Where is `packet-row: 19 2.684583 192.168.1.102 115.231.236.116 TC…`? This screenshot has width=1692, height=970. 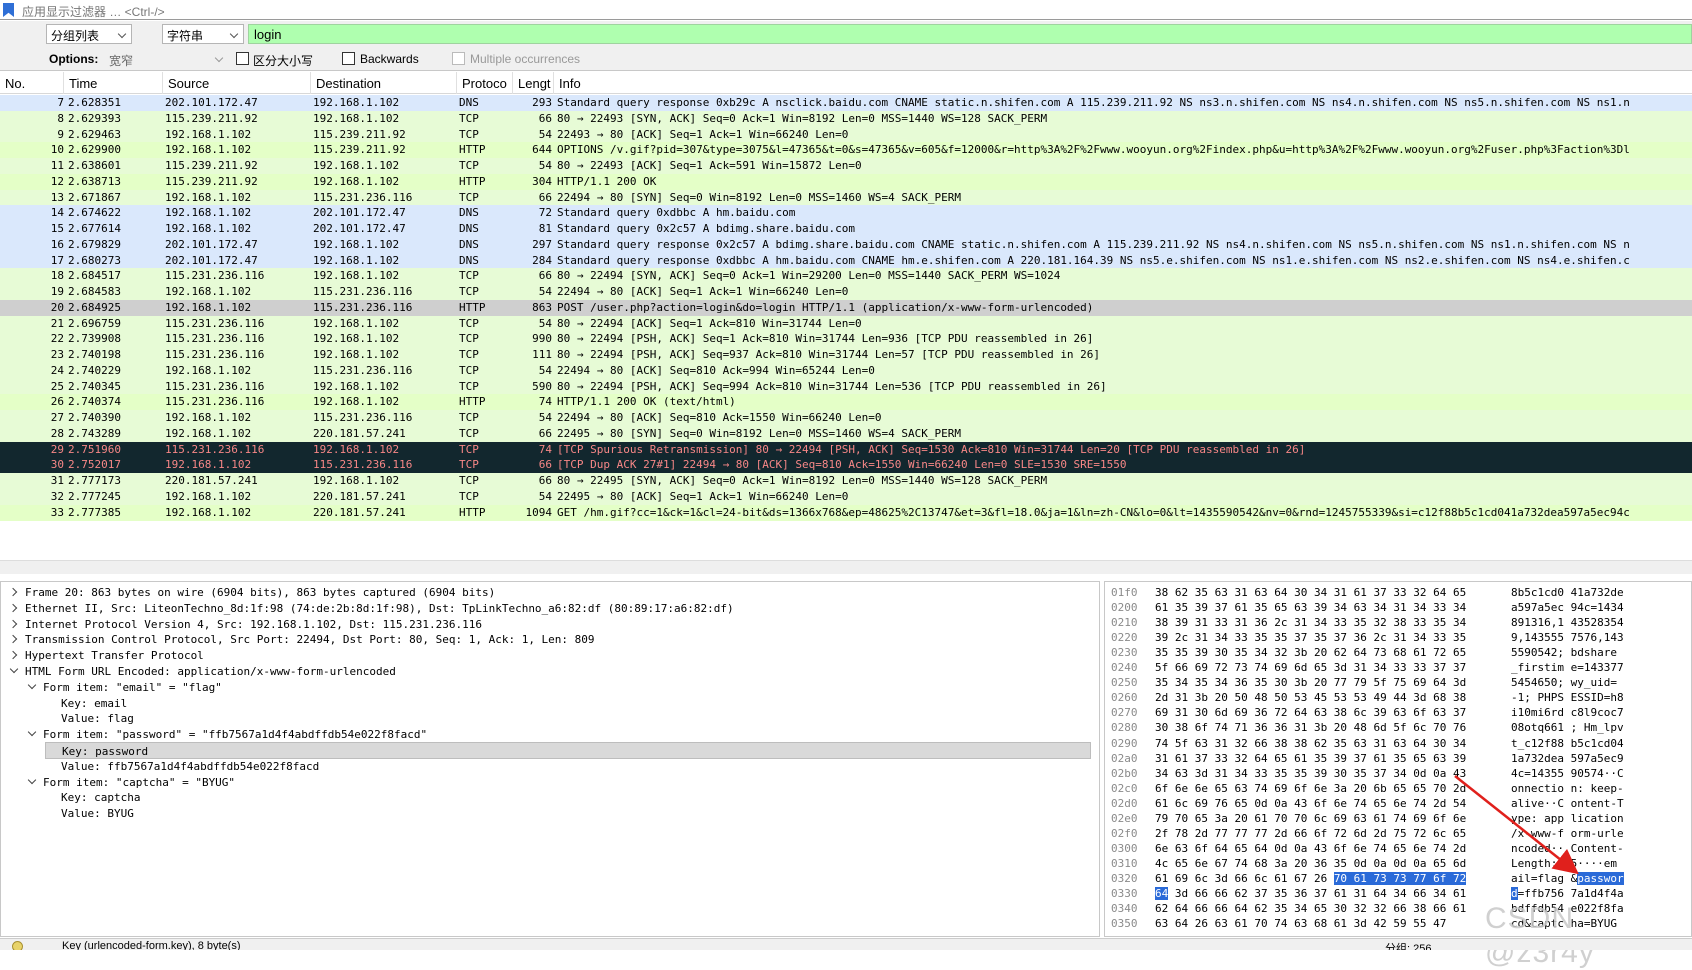 packet-row: 19 2.684583 192.168.1.102 115.231.236.116 TC… is located at coordinates (846, 292).